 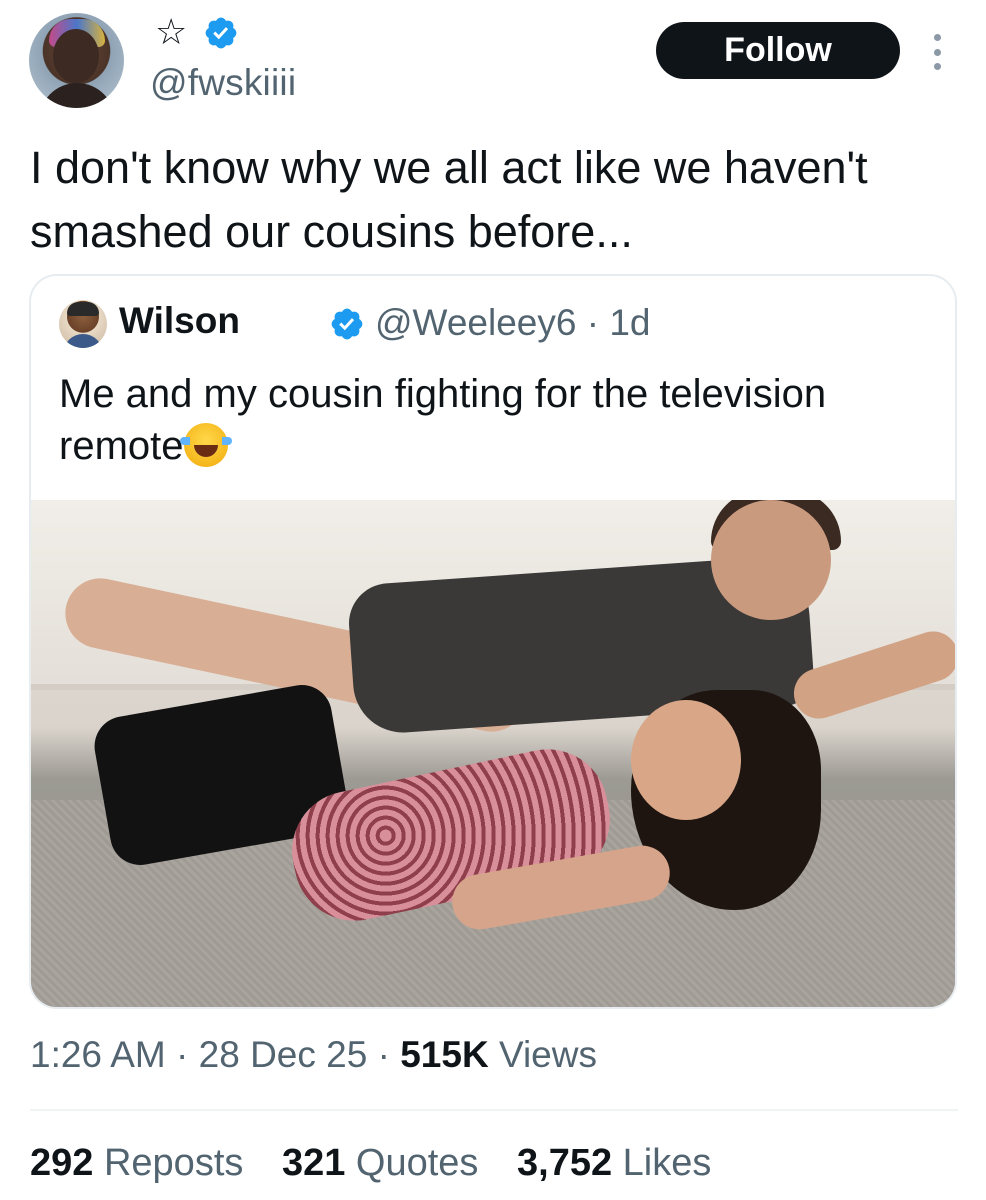 What do you see at coordinates (778, 50) in the screenshot?
I see `follow-button: Follow` at bounding box center [778, 50].